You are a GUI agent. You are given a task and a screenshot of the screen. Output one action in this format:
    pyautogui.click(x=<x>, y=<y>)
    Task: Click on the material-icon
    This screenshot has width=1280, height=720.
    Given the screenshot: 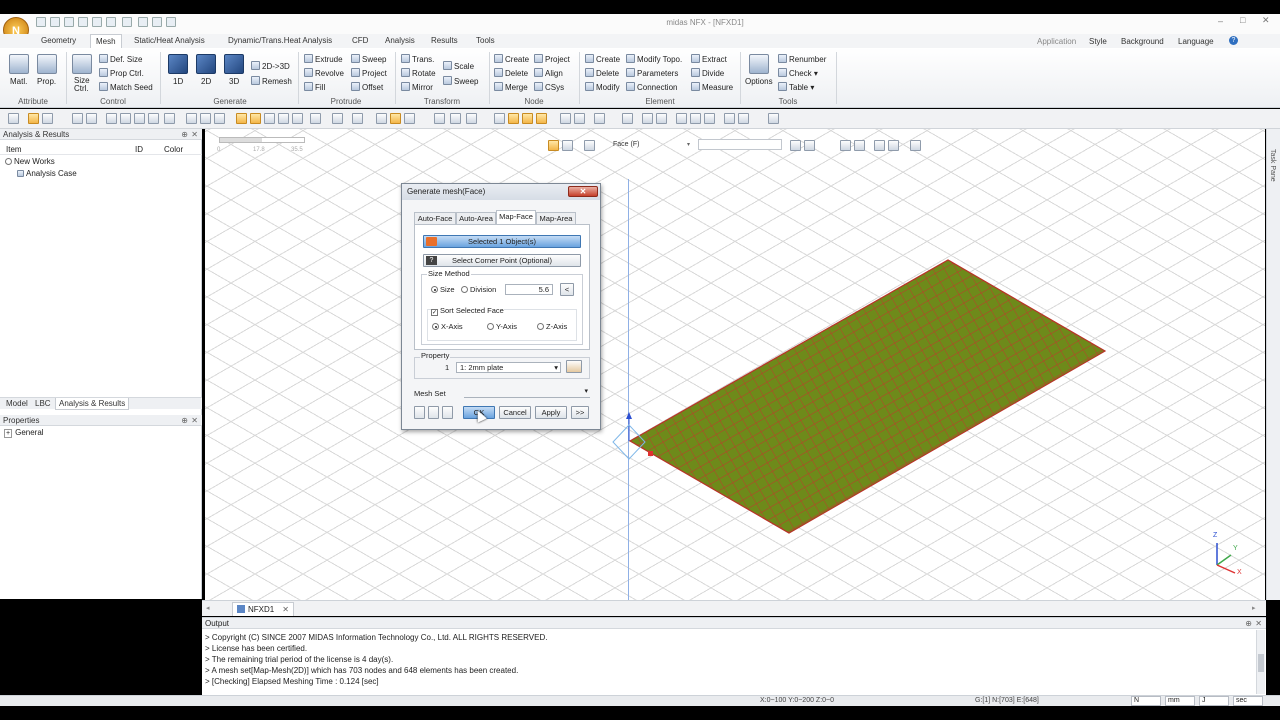 What is the action you would take?
    pyautogui.click(x=19, y=64)
    